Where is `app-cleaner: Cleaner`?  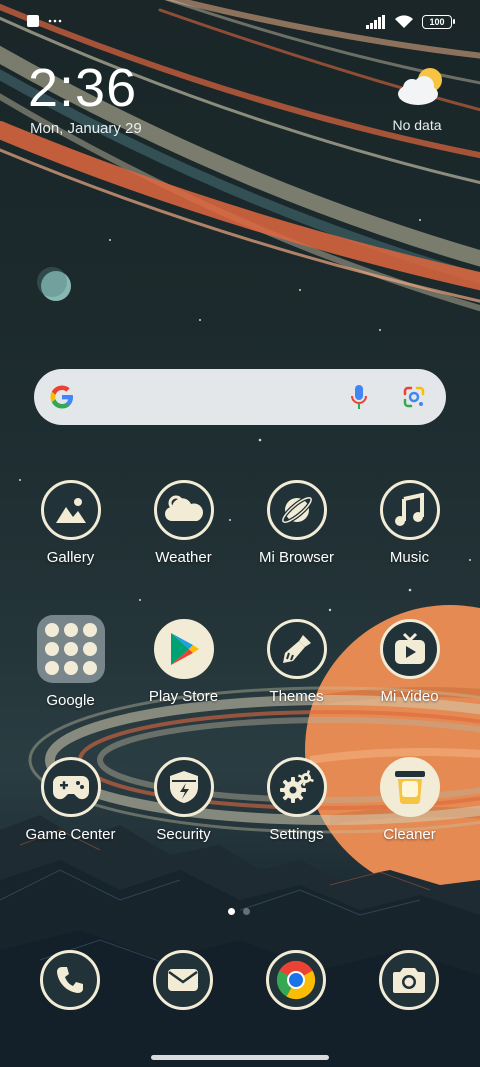
app-cleaner: Cleaner is located at coordinates (409, 800).